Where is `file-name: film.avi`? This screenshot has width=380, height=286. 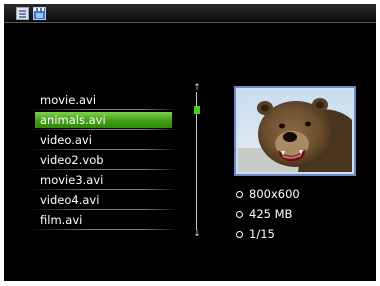
file-name: film.avi is located at coordinates (61, 220).